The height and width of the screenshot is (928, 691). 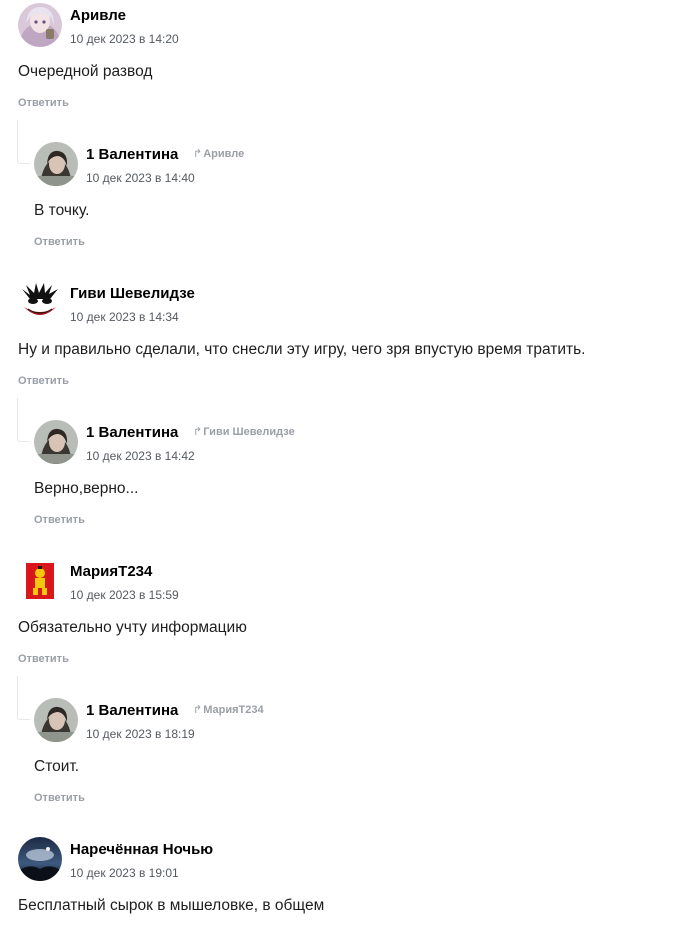 I want to click on reply-to-name: МарияТ234, so click(x=233, y=710).